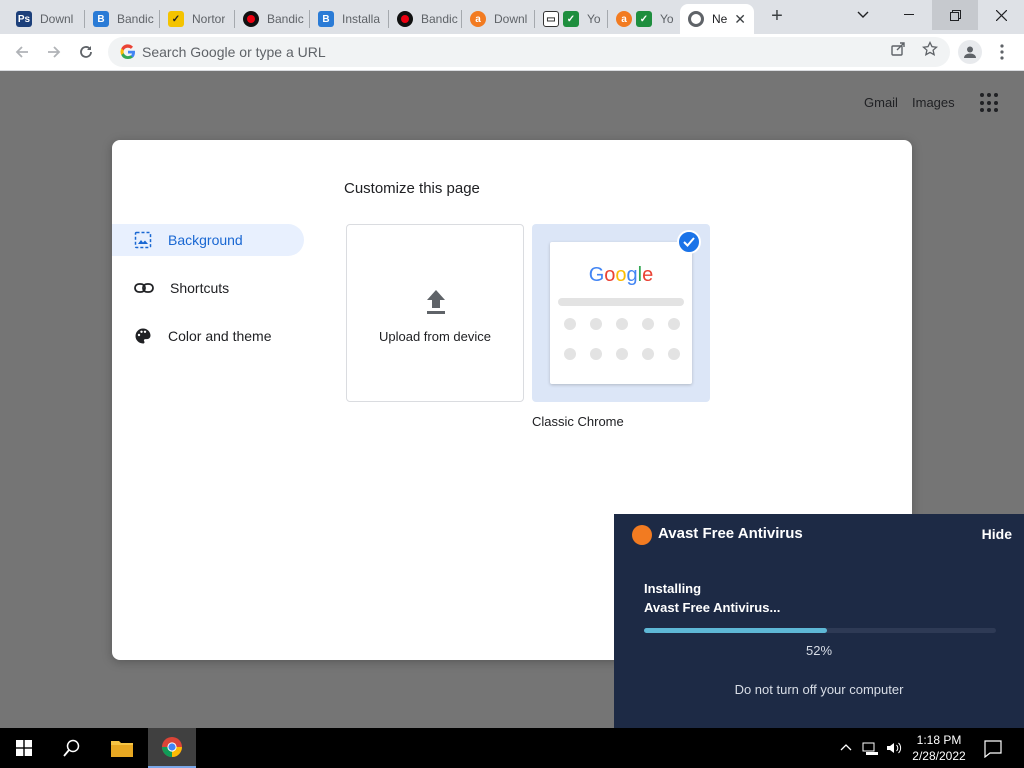 The width and height of the screenshot is (1024, 768). I want to click on tab-bandicam-3: Bandic, so click(424, 19).